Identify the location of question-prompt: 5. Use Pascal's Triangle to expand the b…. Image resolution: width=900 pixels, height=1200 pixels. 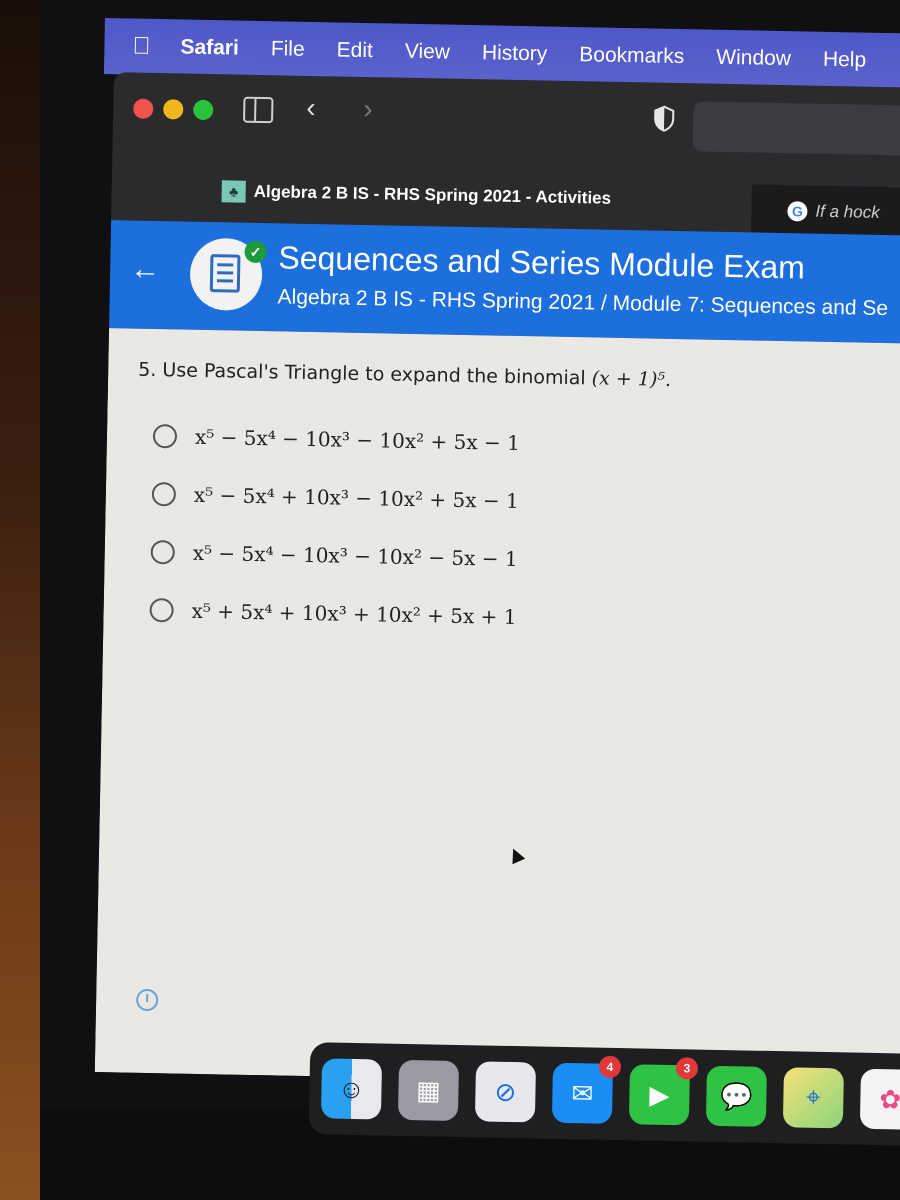
(405, 374).